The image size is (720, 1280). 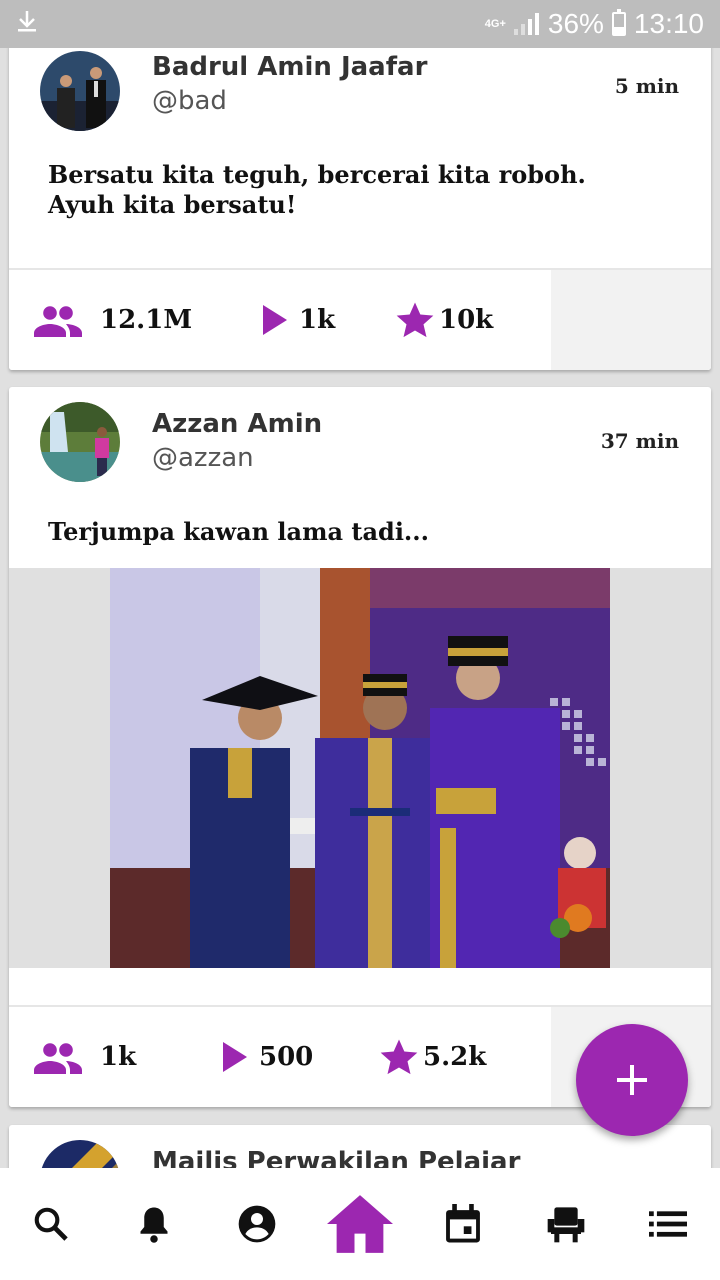 I want to click on clock: 13:10, so click(x=668, y=23).